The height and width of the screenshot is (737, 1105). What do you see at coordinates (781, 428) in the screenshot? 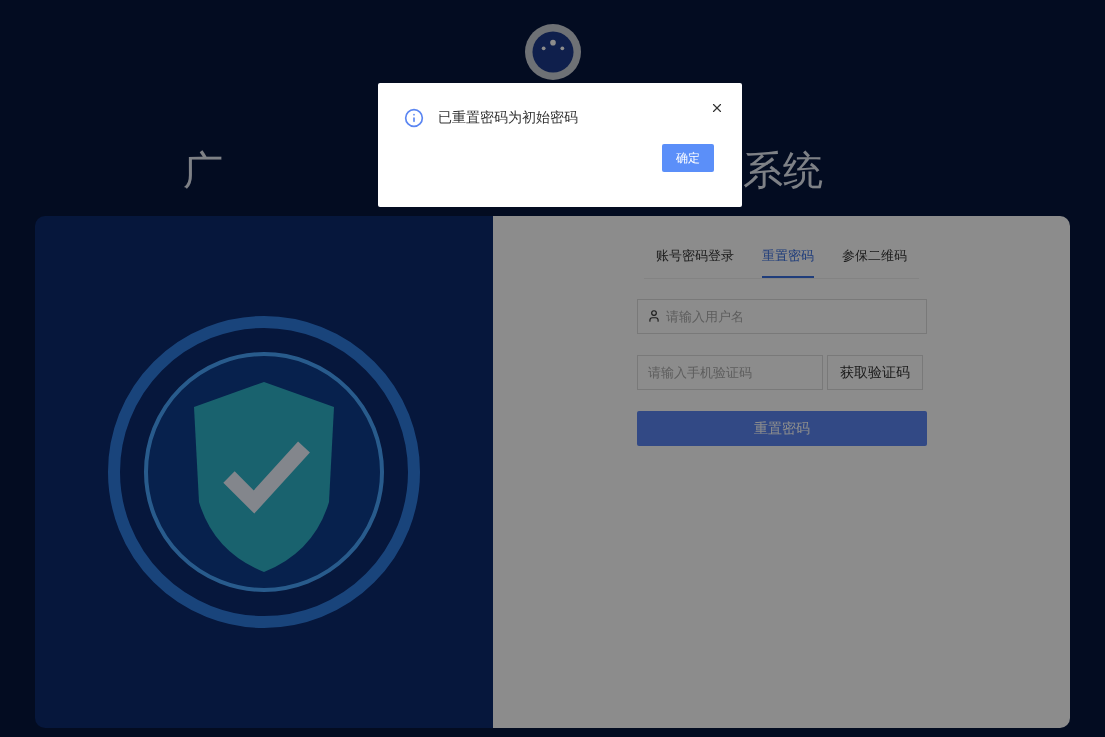
I see `reset-password-button: 重置密码` at bounding box center [781, 428].